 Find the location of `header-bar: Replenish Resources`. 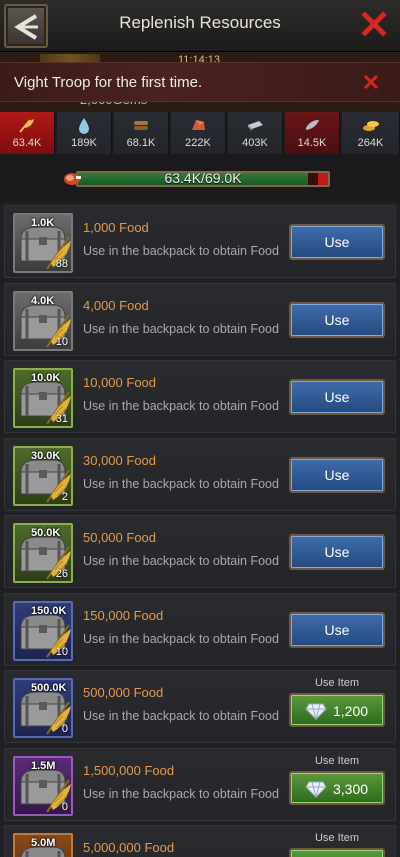

header-bar: Replenish Resources is located at coordinates (200, 26).